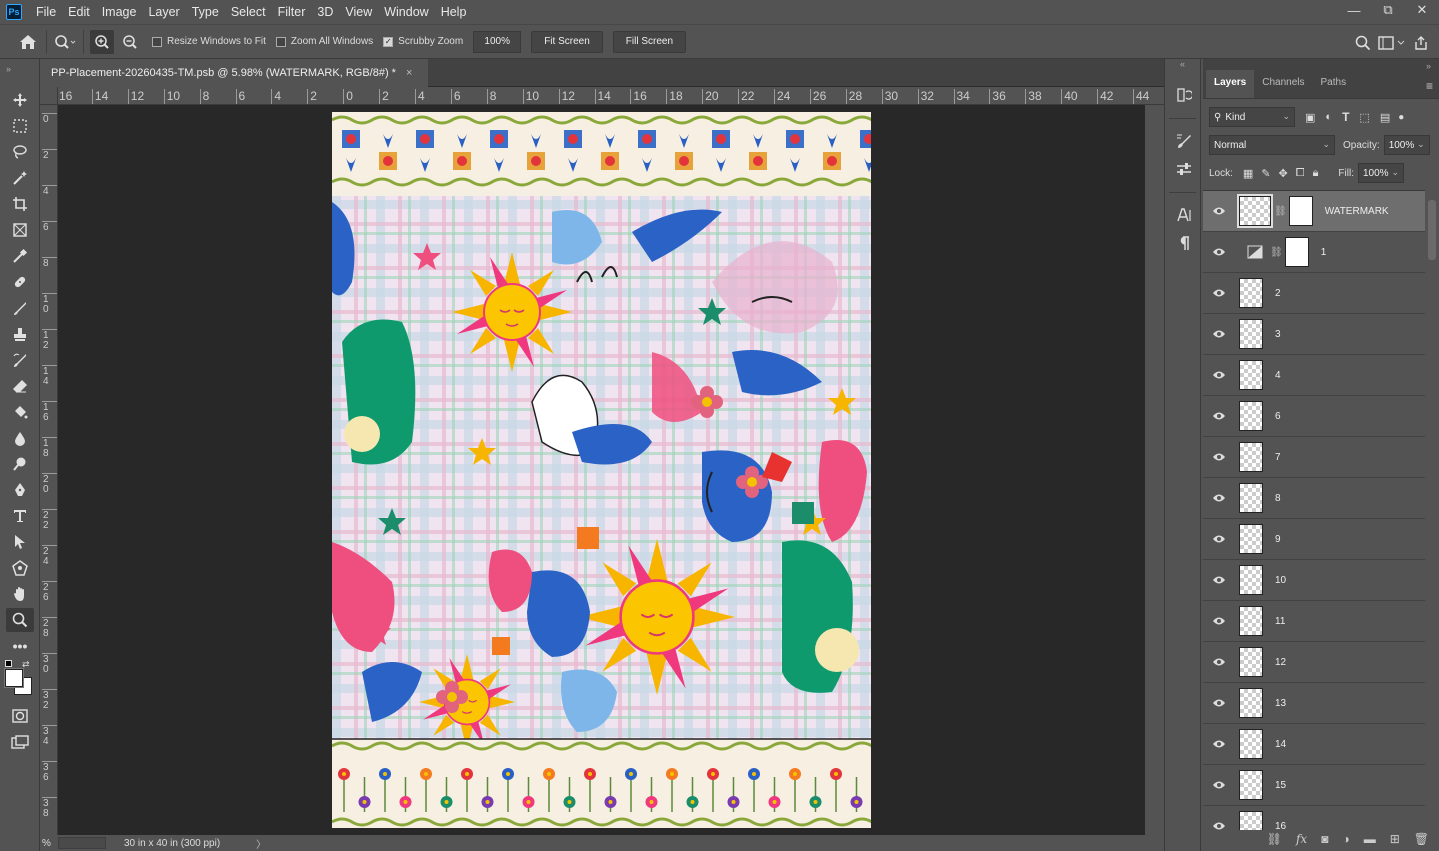 Image resolution: width=1439 pixels, height=851 pixels. I want to click on eraser-tool, so click(20, 386).